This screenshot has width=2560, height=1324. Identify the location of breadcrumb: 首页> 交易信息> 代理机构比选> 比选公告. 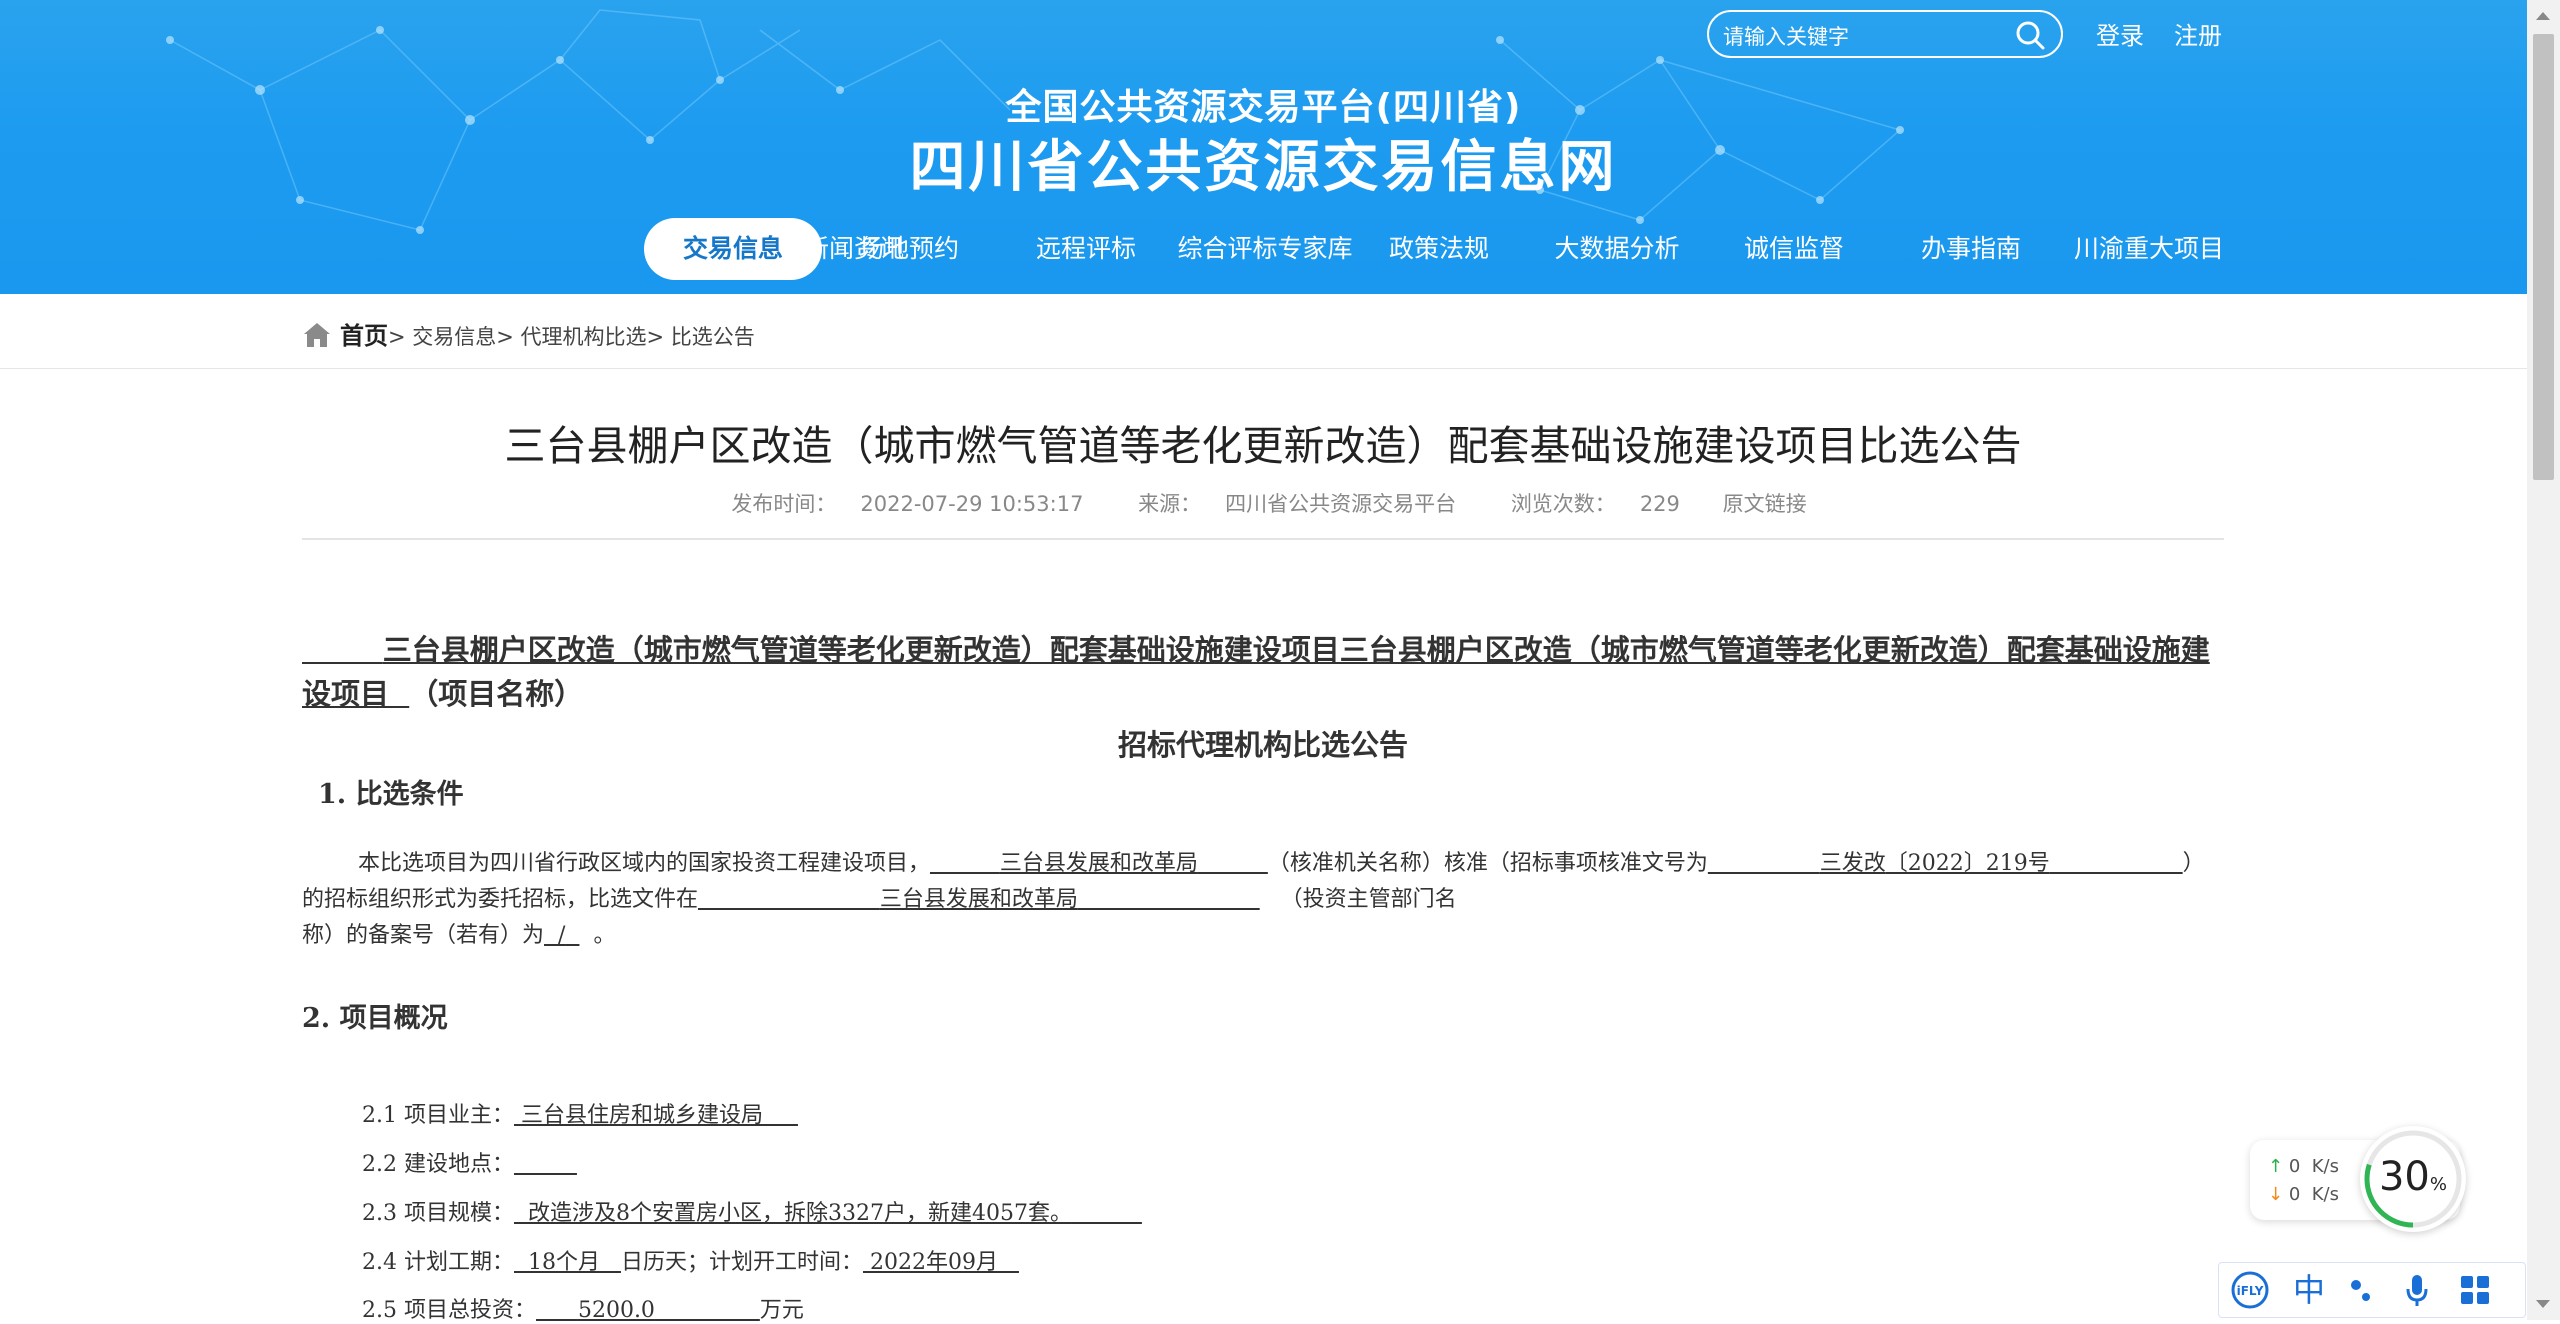
(528, 333).